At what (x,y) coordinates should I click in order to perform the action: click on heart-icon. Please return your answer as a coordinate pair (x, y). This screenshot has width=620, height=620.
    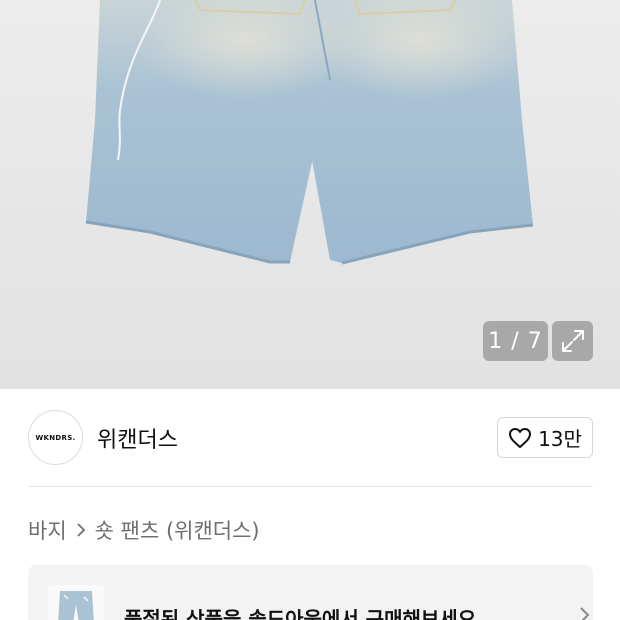
    Looking at the image, I should click on (520, 437).